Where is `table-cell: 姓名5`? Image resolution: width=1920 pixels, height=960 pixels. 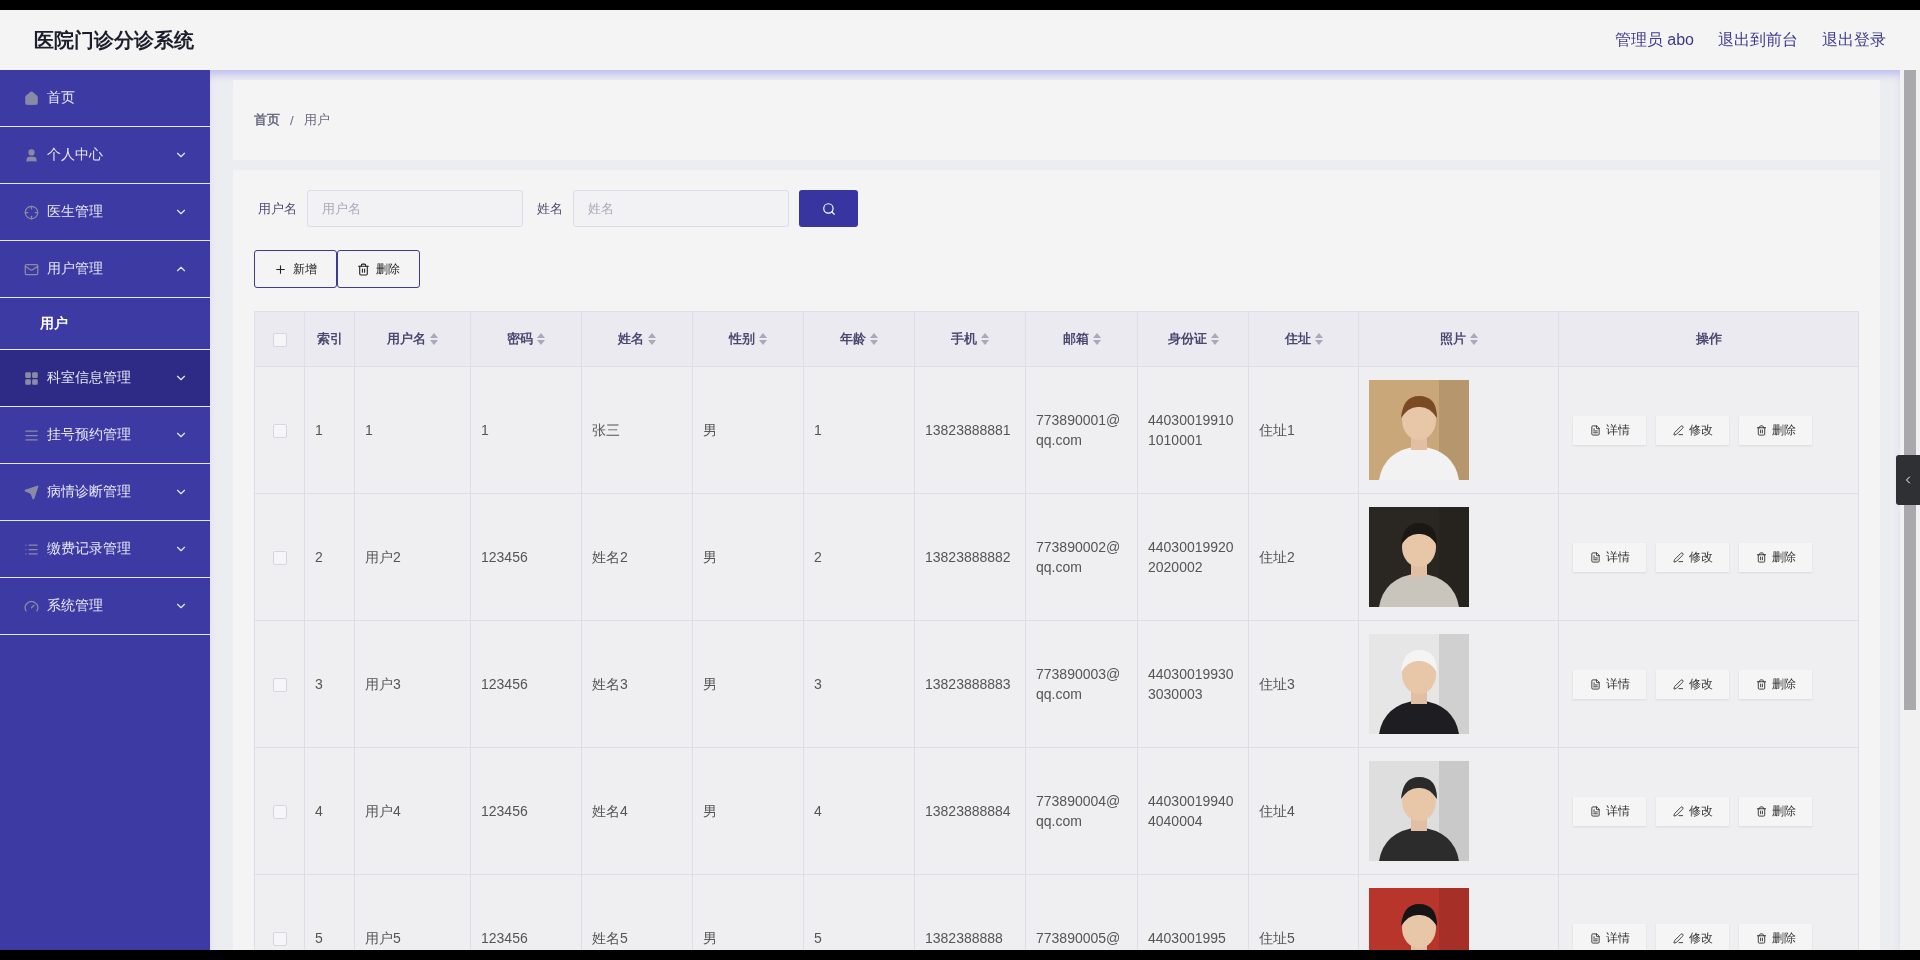 table-cell: 姓名5 is located at coordinates (637, 912).